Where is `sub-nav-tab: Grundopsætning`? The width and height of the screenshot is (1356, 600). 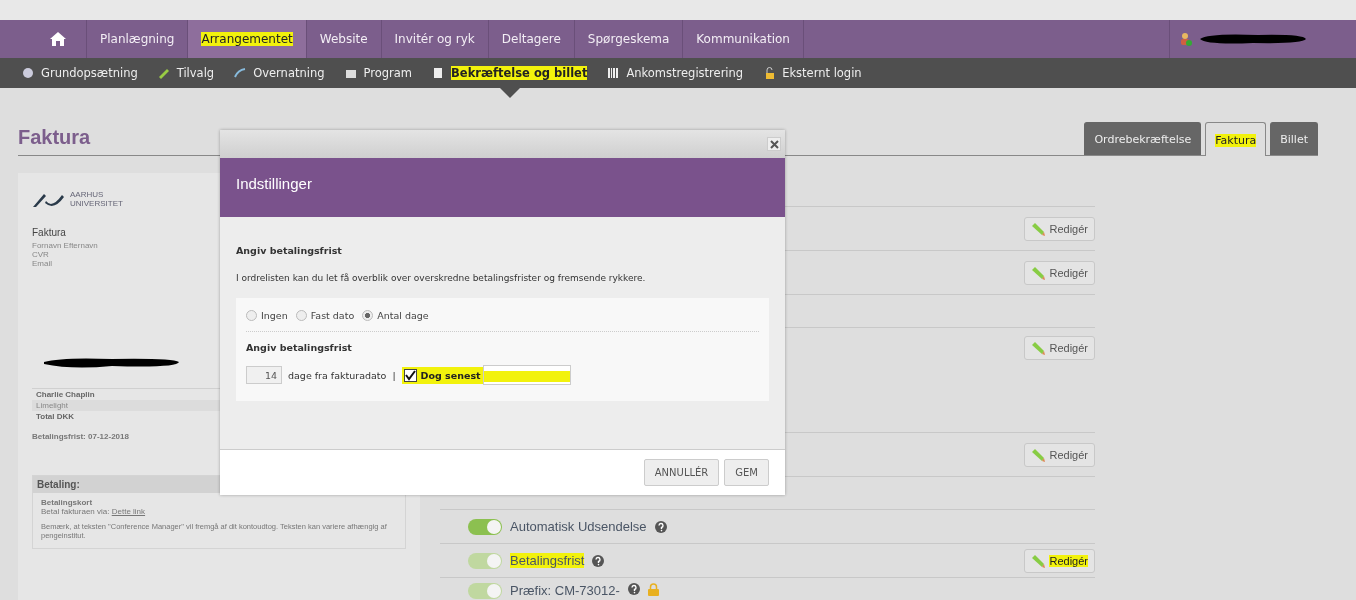
sub-nav-tab: Grundopsætning is located at coordinates (80, 73).